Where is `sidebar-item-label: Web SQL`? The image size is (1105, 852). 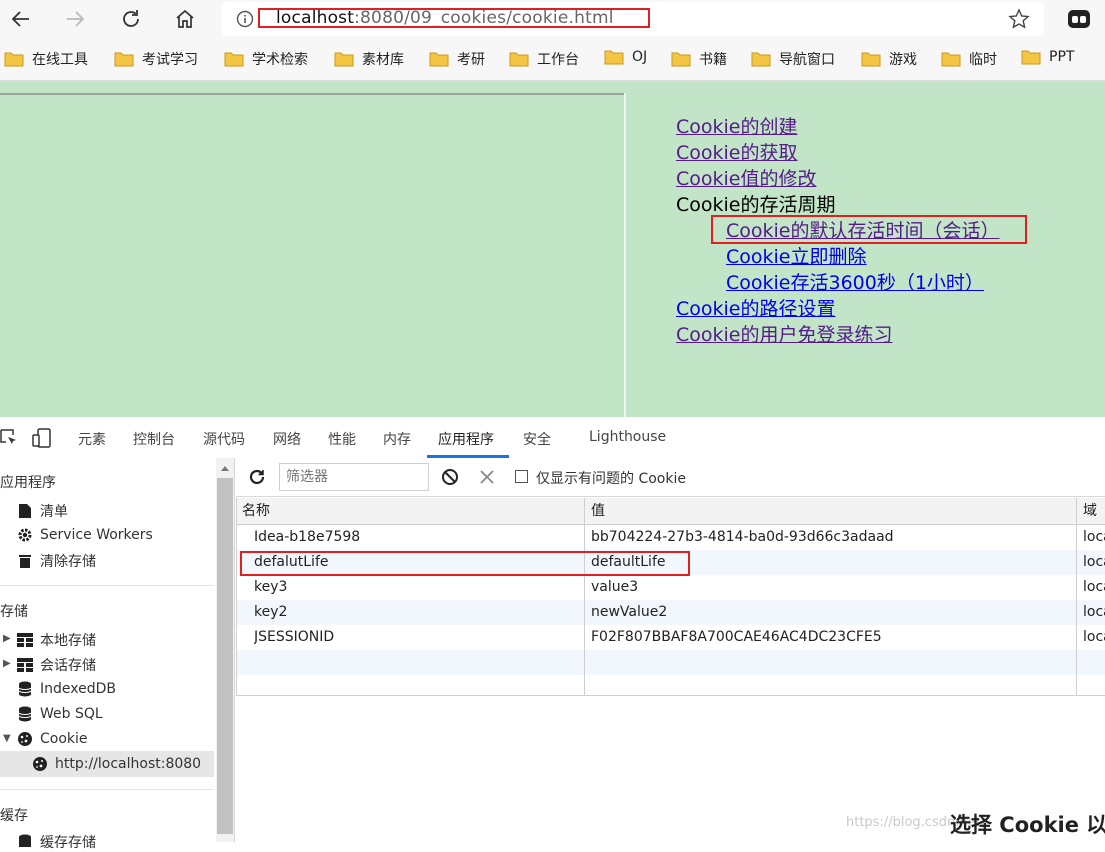
sidebar-item-label: Web SQL is located at coordinates (71, 714).